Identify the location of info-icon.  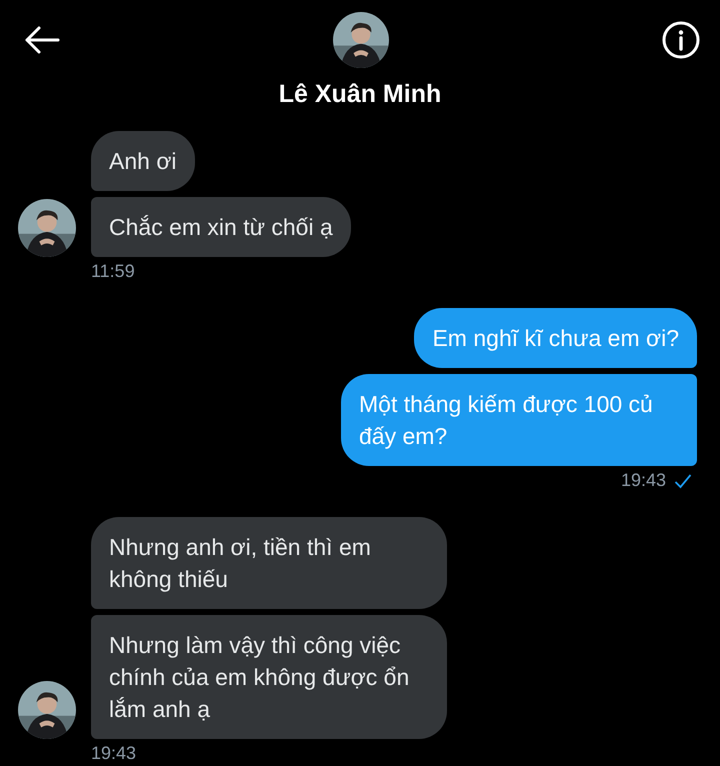
(681, 40).